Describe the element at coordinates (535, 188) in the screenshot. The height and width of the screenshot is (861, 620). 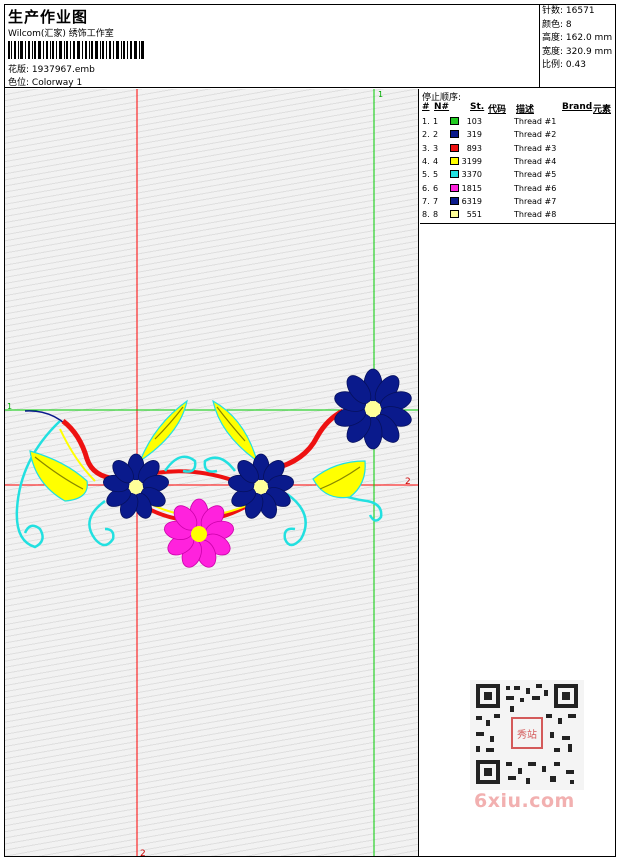
I see `row-desc: Thread #6` at that location.